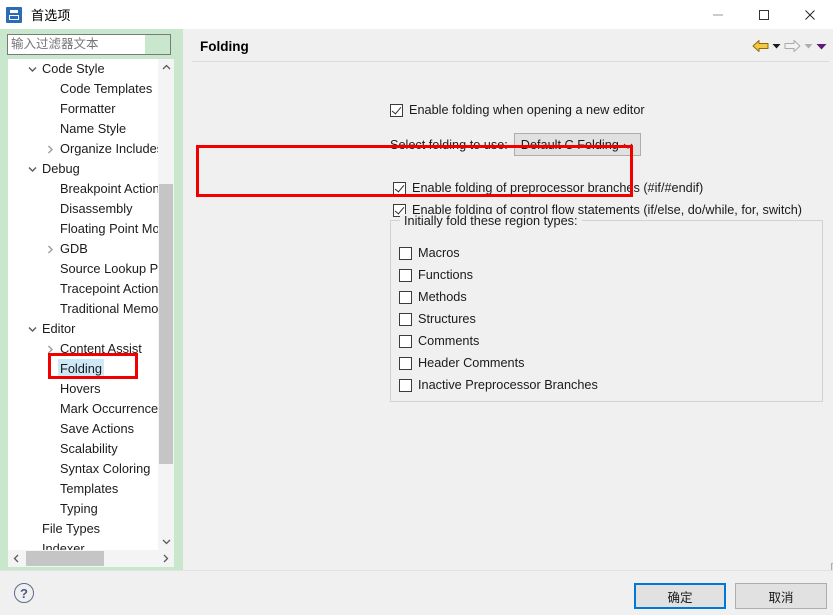 The image size is (833, 615). I want to click on sidebar-item-label: Mark Occurrences, so click(109, 408).